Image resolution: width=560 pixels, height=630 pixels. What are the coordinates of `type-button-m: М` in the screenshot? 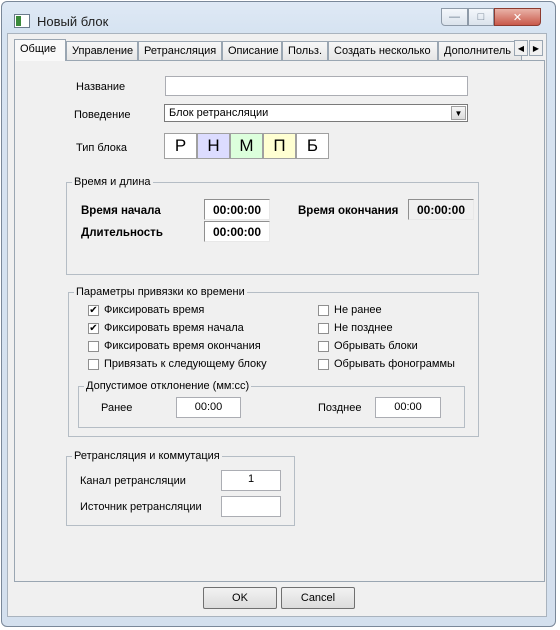 It's located at (246, 146).